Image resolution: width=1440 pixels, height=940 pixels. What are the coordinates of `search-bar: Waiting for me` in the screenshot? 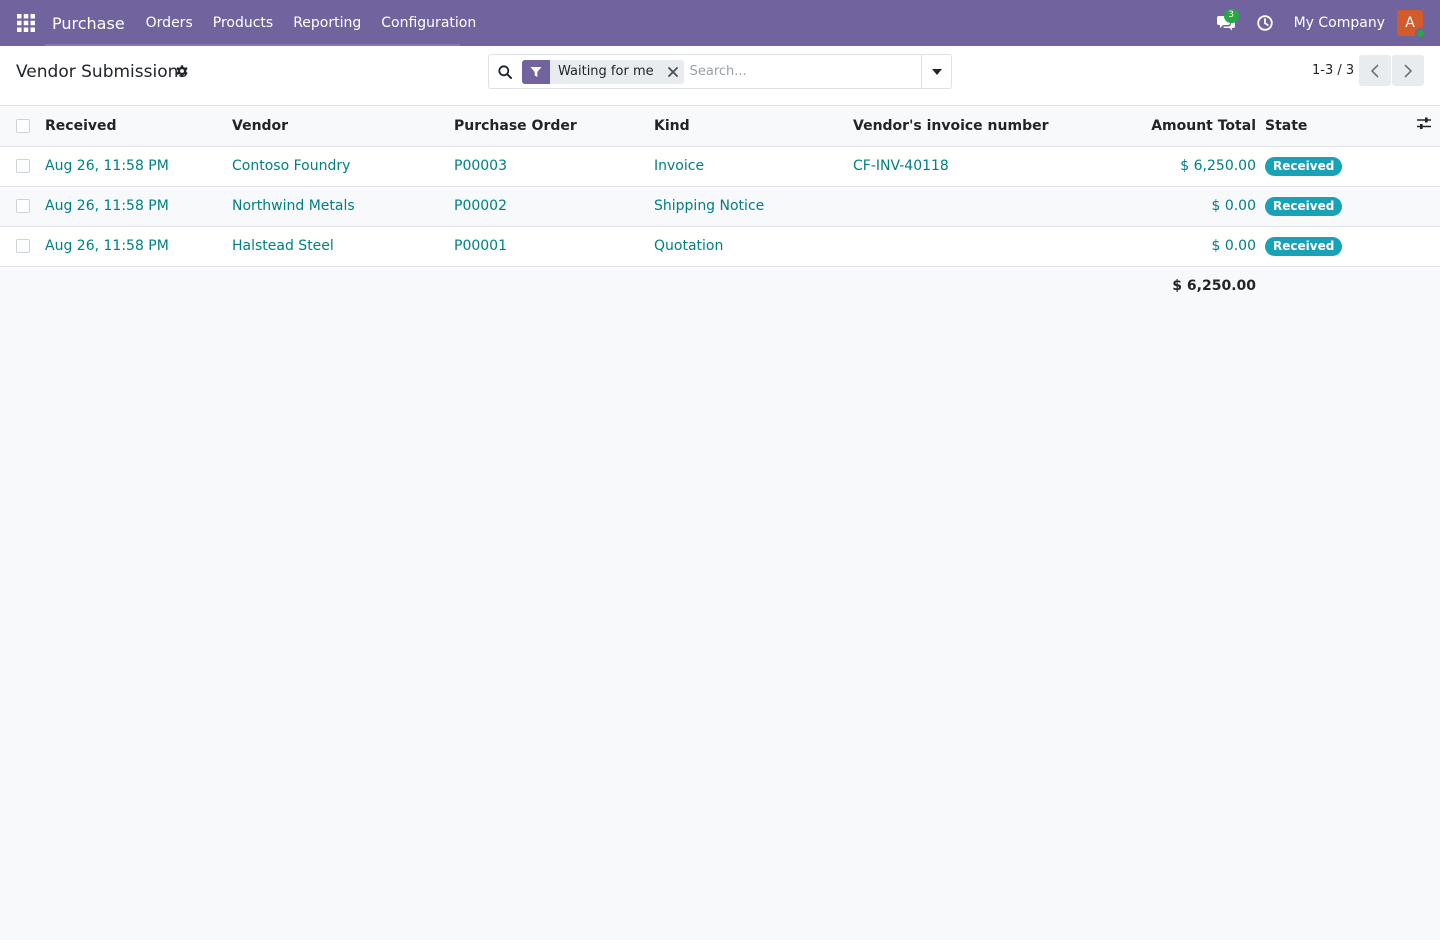 It's located at (720, 71).